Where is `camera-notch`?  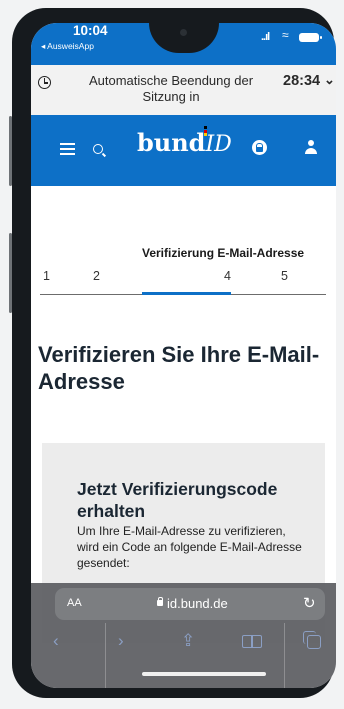 camera-notch is located at coordinates (184, 38).